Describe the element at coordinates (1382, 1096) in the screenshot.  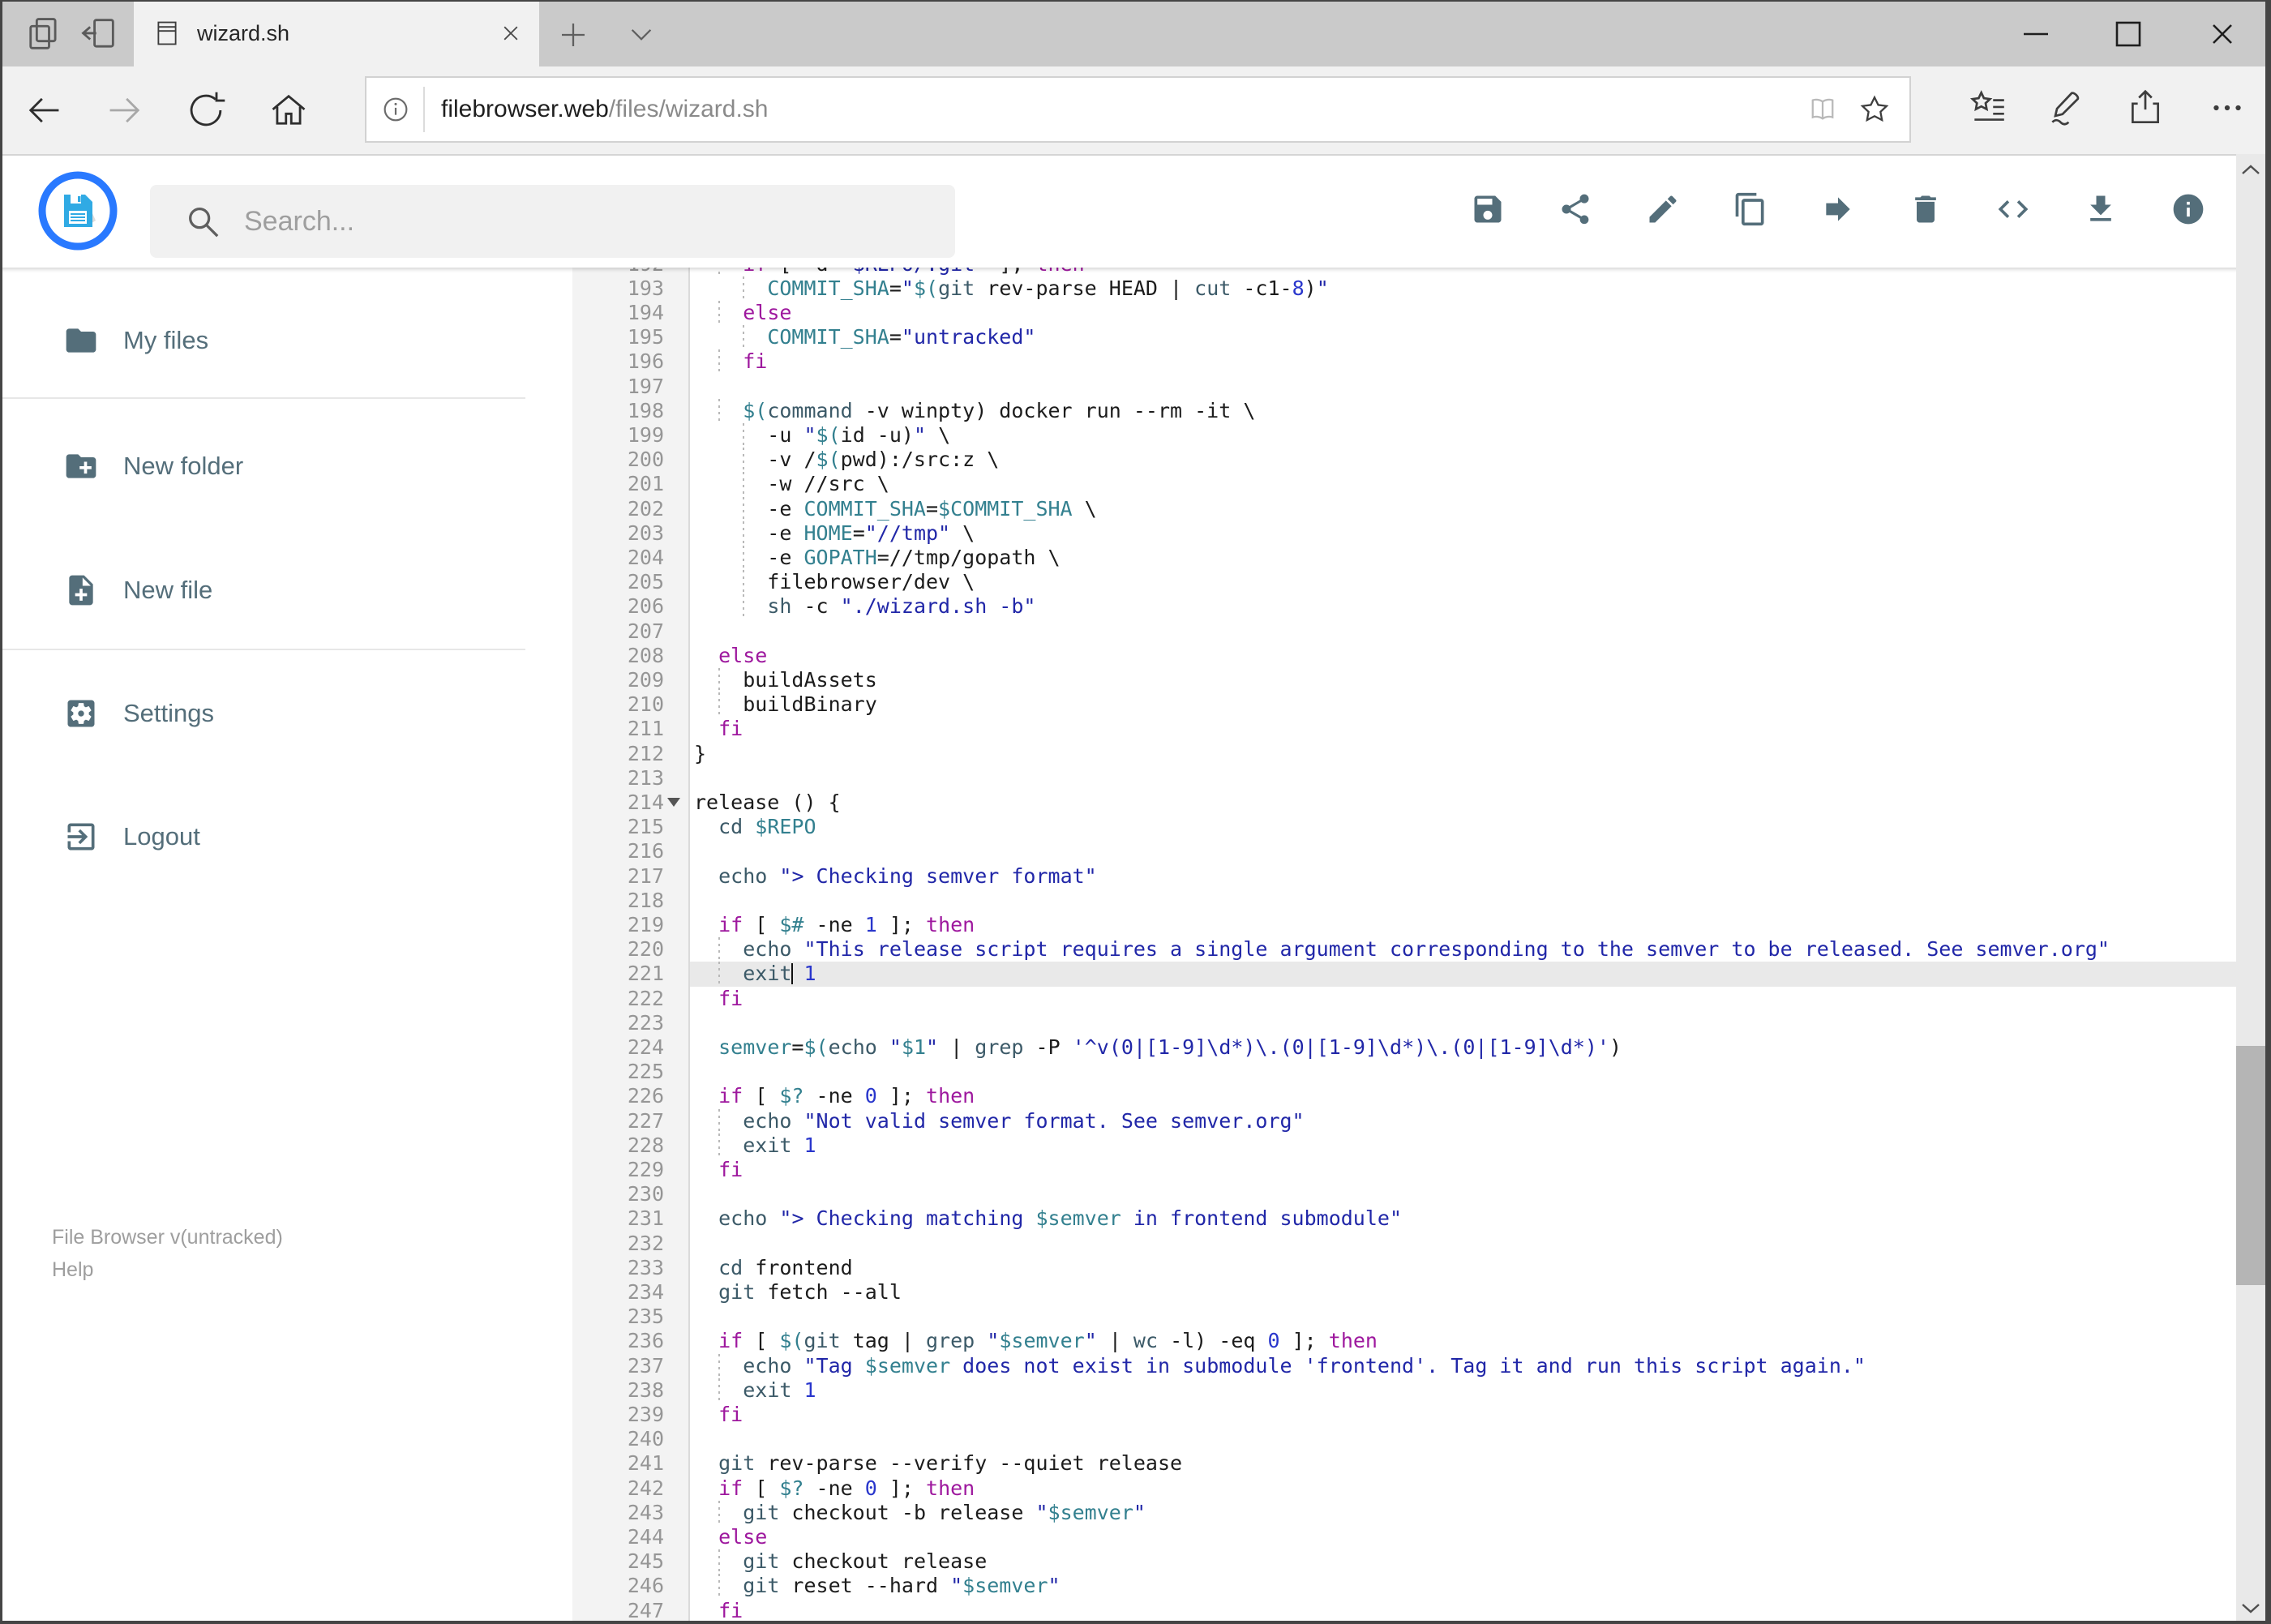
I see `code-line-226: 226 if [ $? -ne 0 ]; then` at that location.